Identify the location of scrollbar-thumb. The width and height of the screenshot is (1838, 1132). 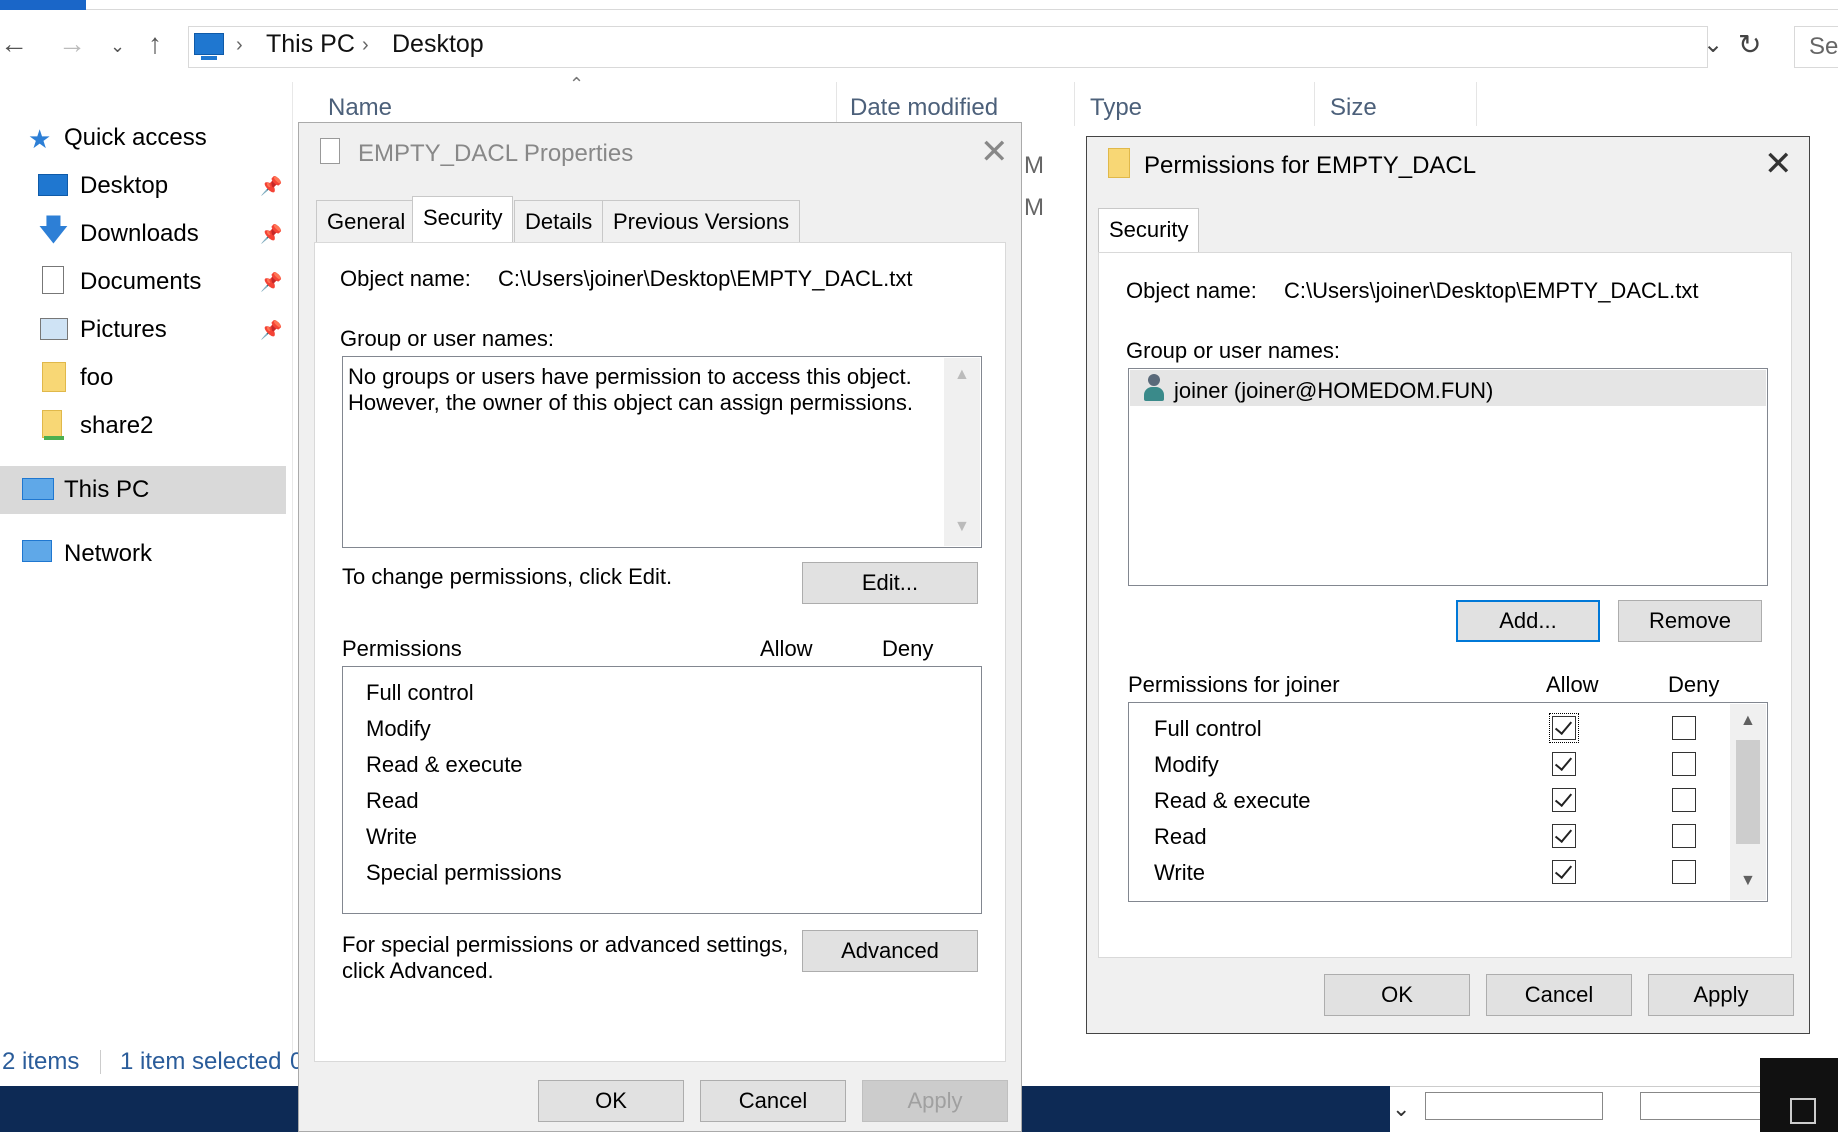
(1748, 792).